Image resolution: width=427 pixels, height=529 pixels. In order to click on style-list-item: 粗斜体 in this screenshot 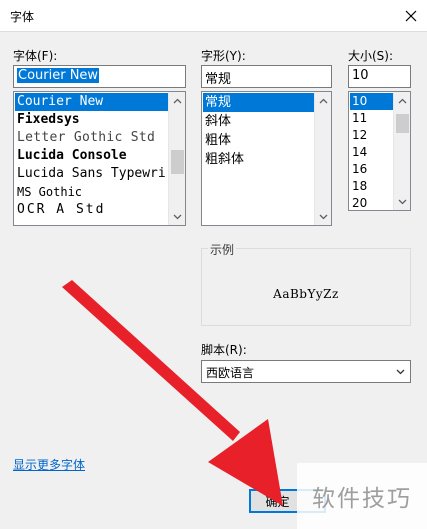, I will do `click(258, 159)`.